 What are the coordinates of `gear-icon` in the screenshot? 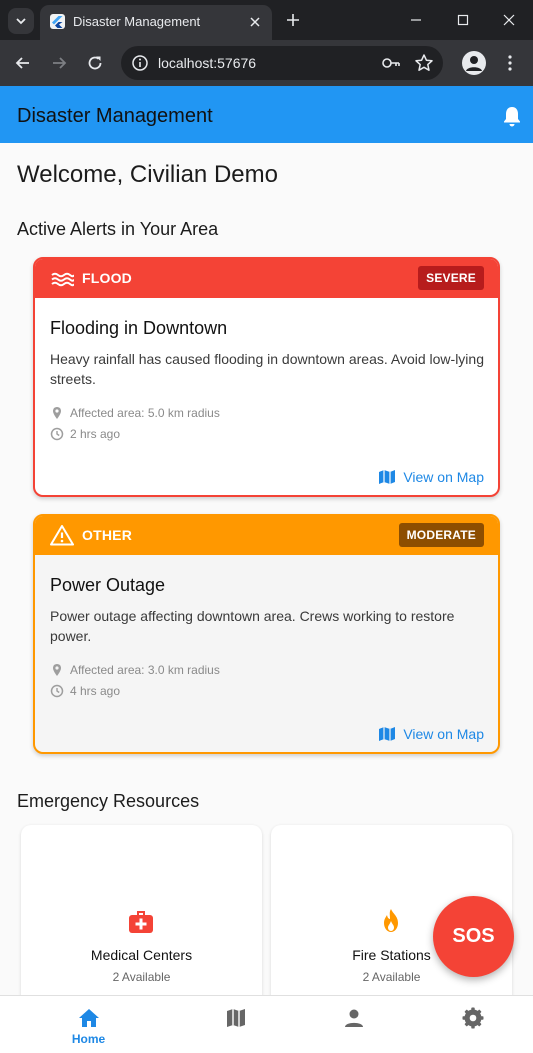 It's located at (473, 1018).